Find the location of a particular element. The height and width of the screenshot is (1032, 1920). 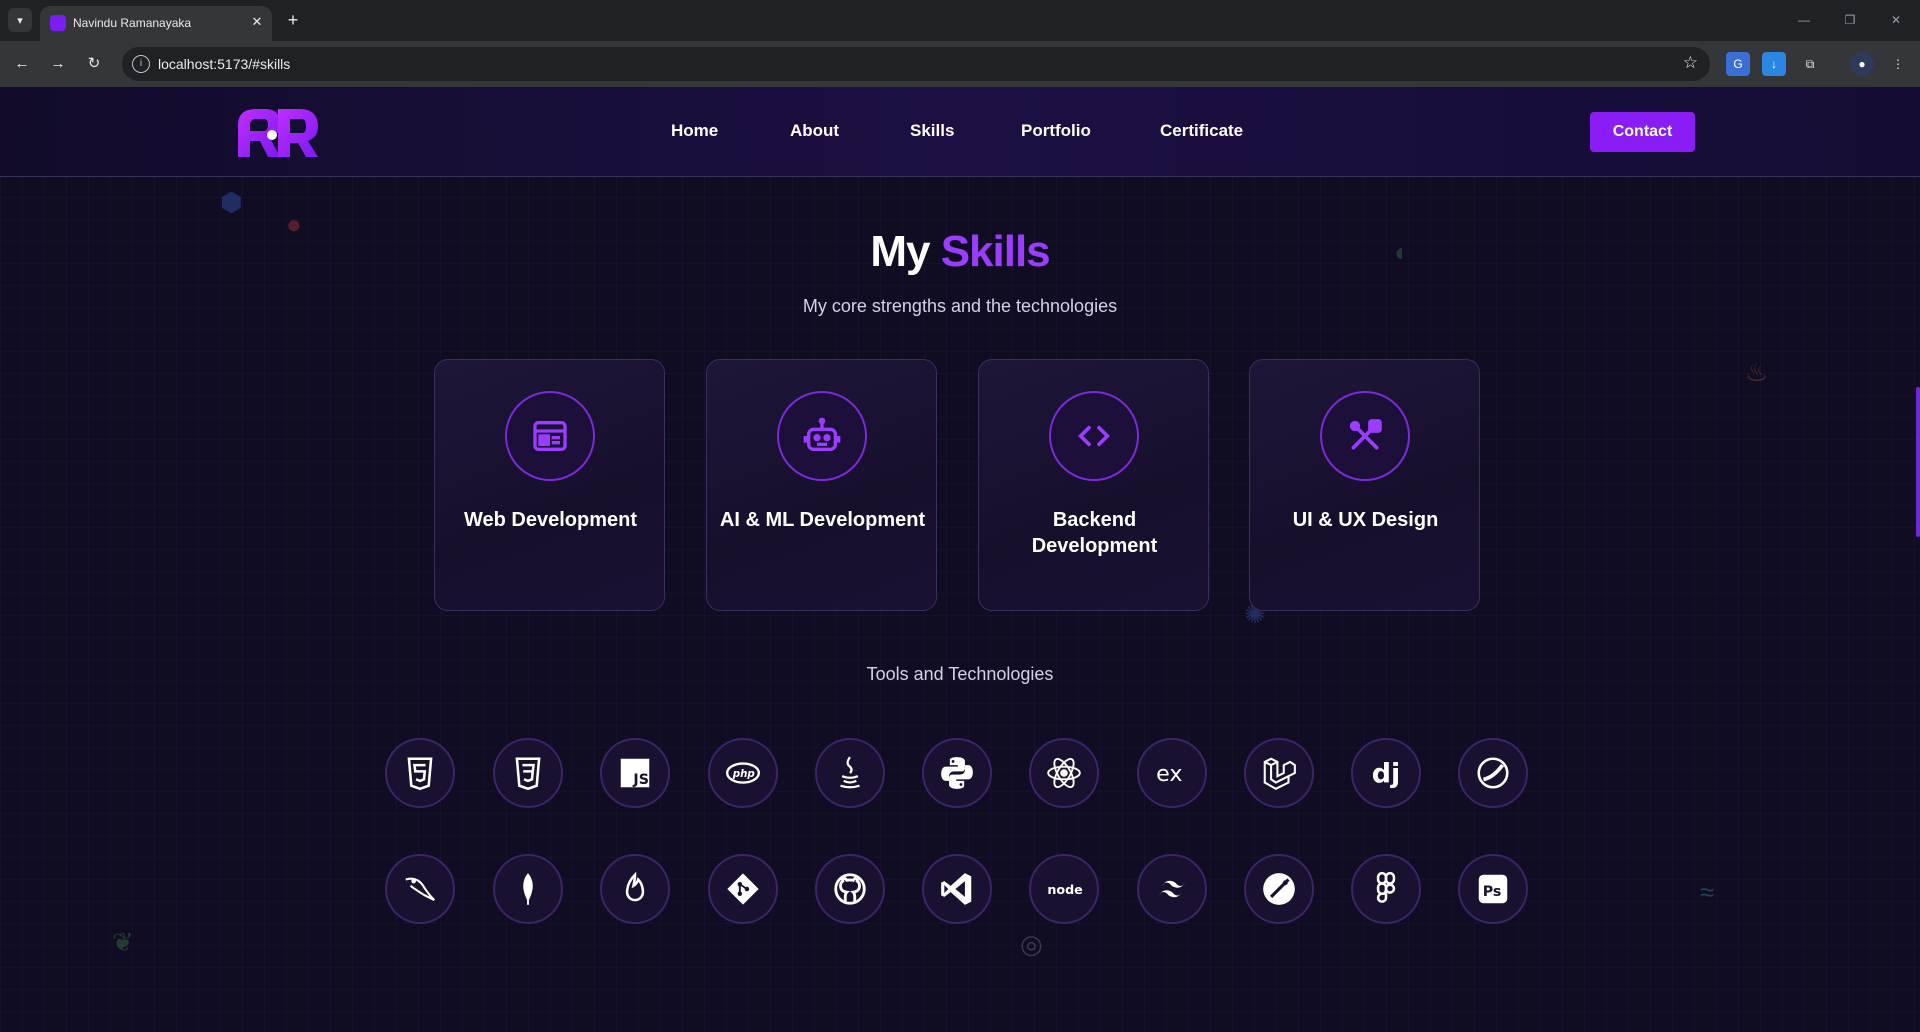

section-title: My Skills is located at coordinates (960, 252).